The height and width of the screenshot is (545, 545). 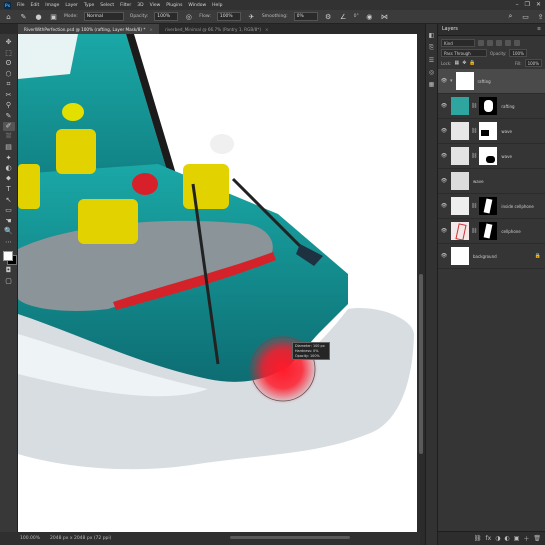 I want to click on menu-plugins: Plugins, so click(x=174, y=5).